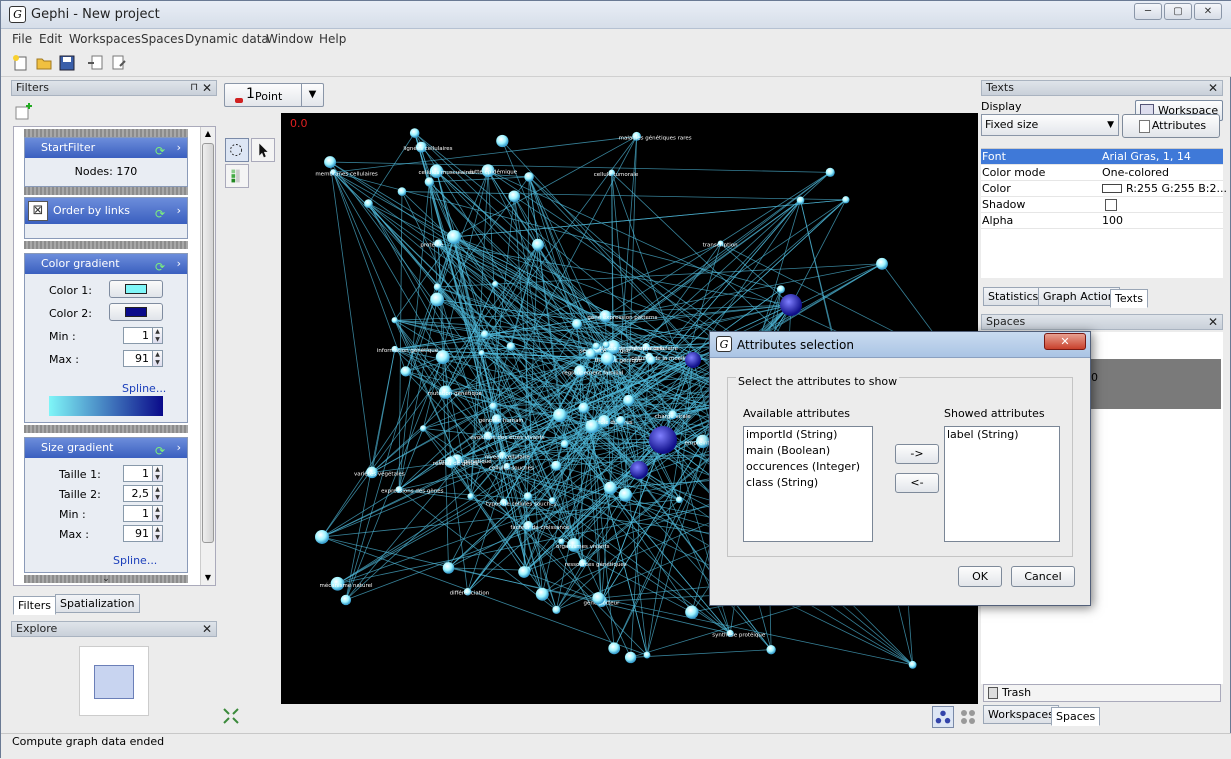 The height and width of the screenshot is (759, 1231). I want to click on available-attribute-item: occurences (Integer), so click(808, 467).